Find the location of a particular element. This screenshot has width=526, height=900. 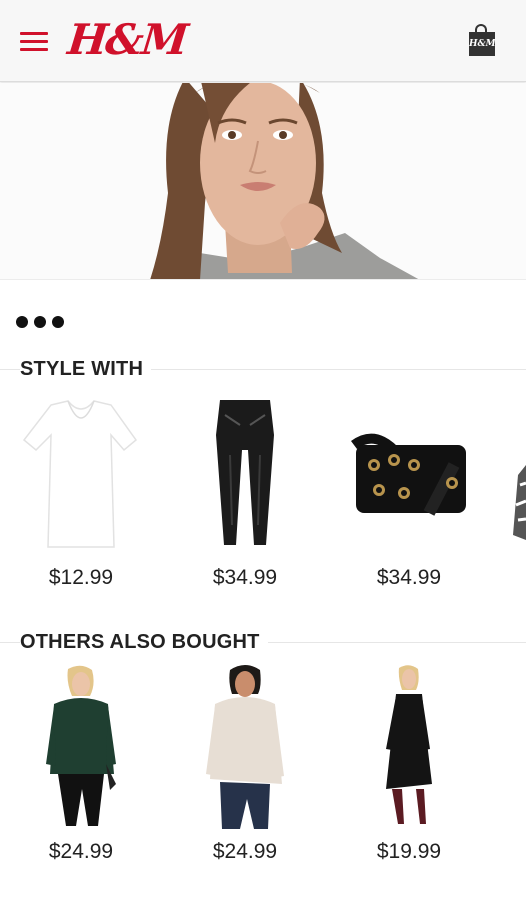

product-price: $12.99 is located at coordinates (81, 577).